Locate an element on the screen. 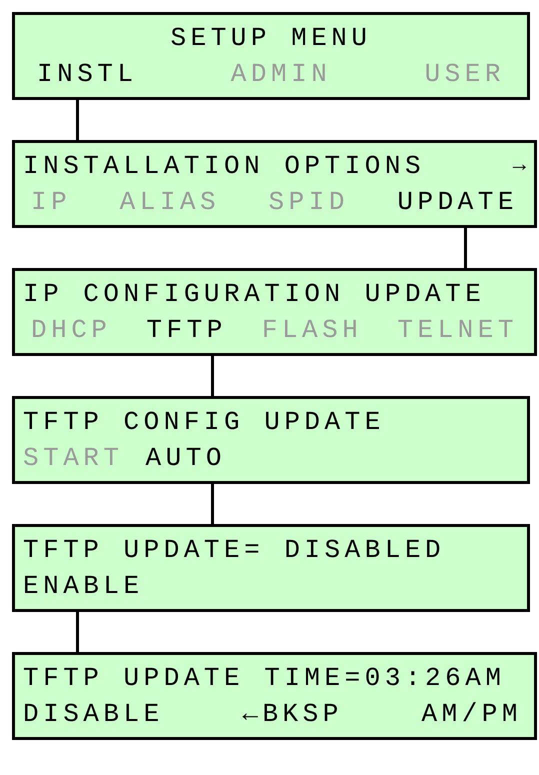  screen-title: TFTP CONFIG UPDATE is located at coordinates (204, 422).